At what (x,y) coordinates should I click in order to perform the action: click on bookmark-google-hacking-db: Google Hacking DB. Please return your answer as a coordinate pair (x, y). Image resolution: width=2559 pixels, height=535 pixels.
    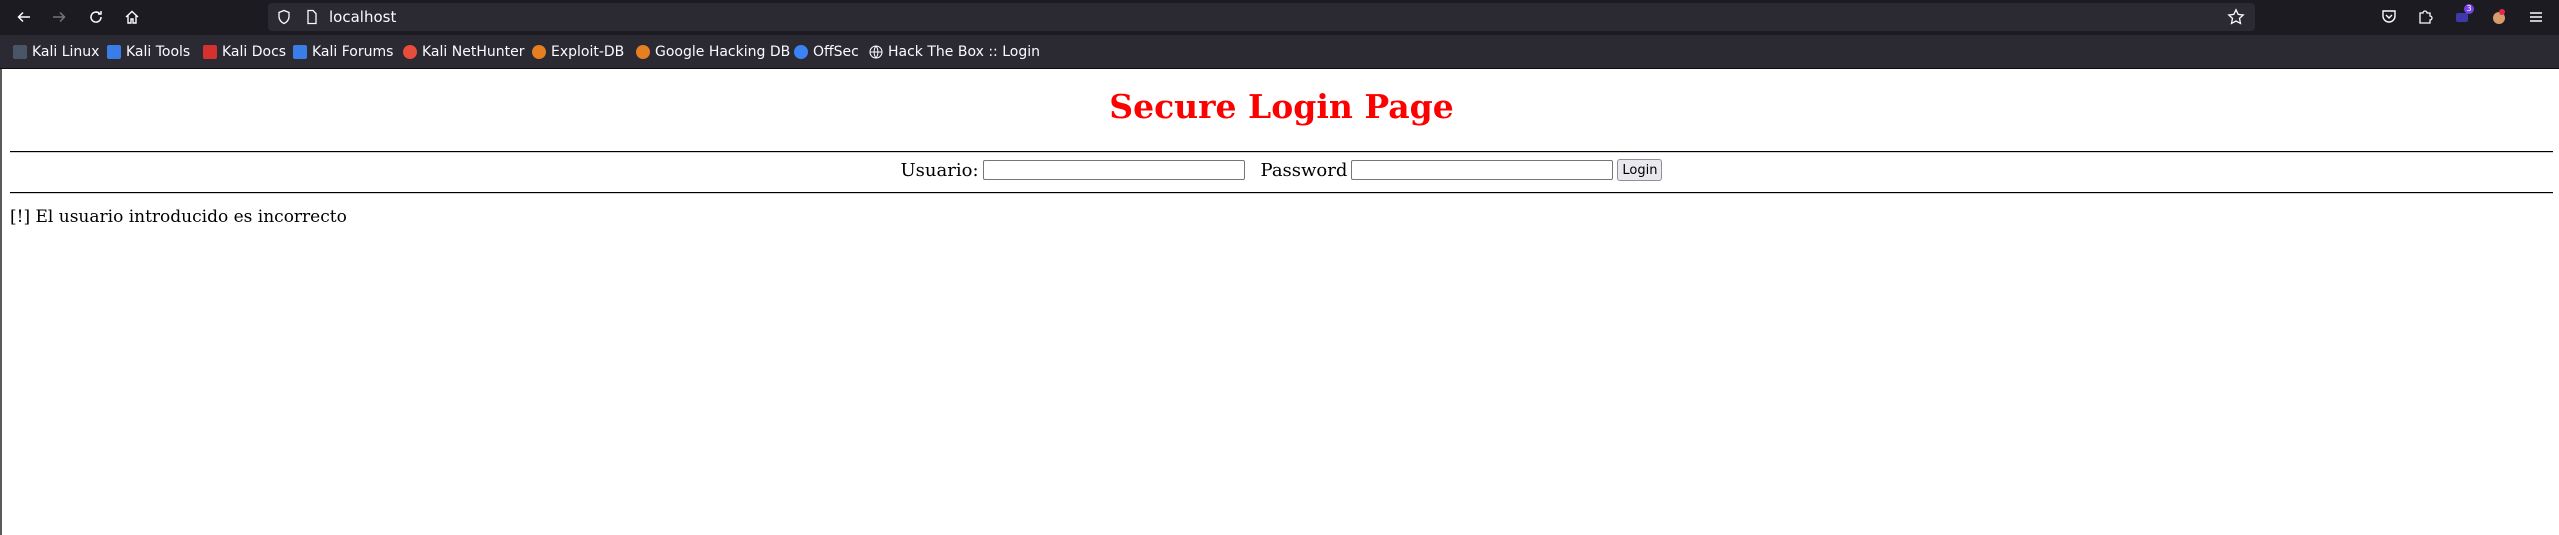
    Looking at the image, I should click on (713, 51).